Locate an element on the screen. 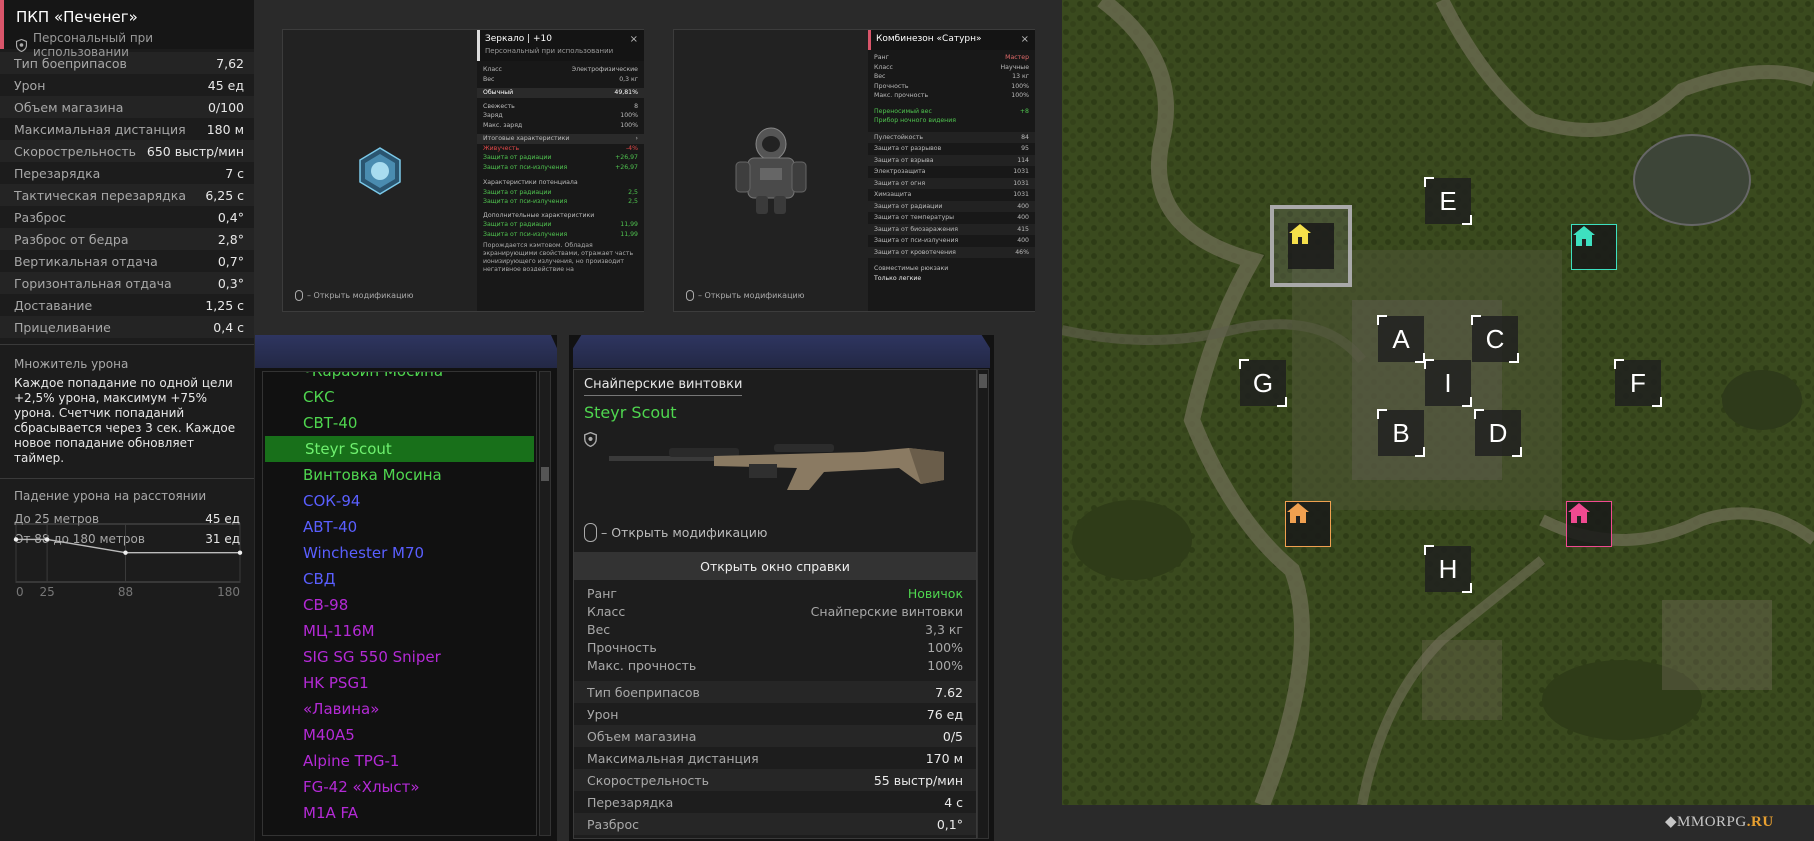 Image resolution: width=1814 pixels, height=841 pixels. artifact-section-header: Итоговые характеристики › is located at coordinates (560, 139).